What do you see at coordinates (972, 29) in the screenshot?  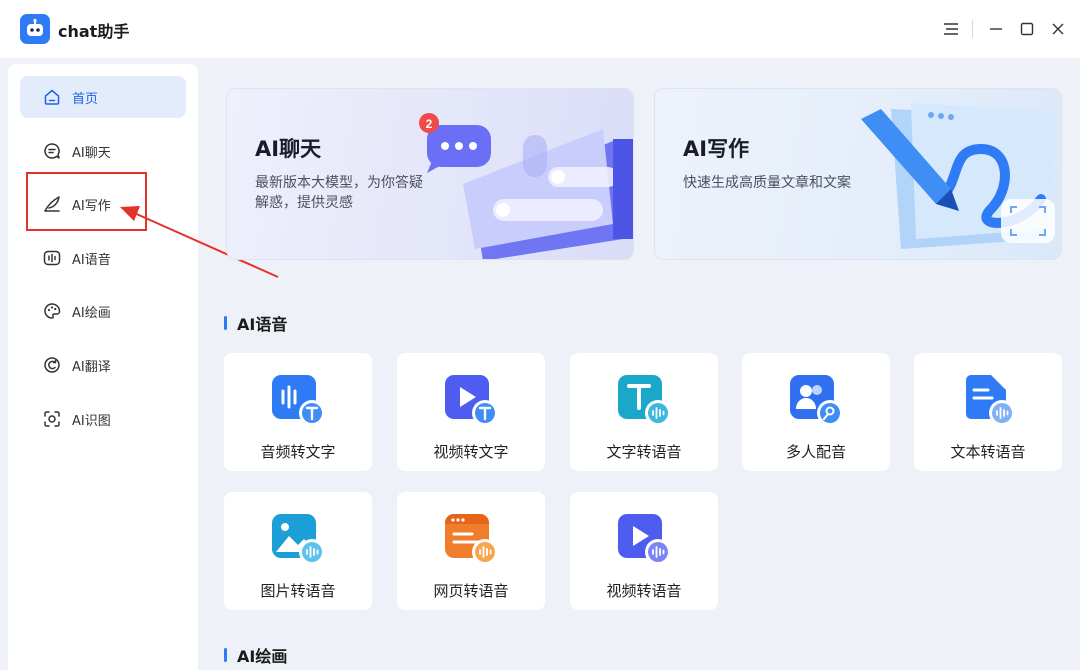 I see `title-separator` at bounding box center [972, 29].